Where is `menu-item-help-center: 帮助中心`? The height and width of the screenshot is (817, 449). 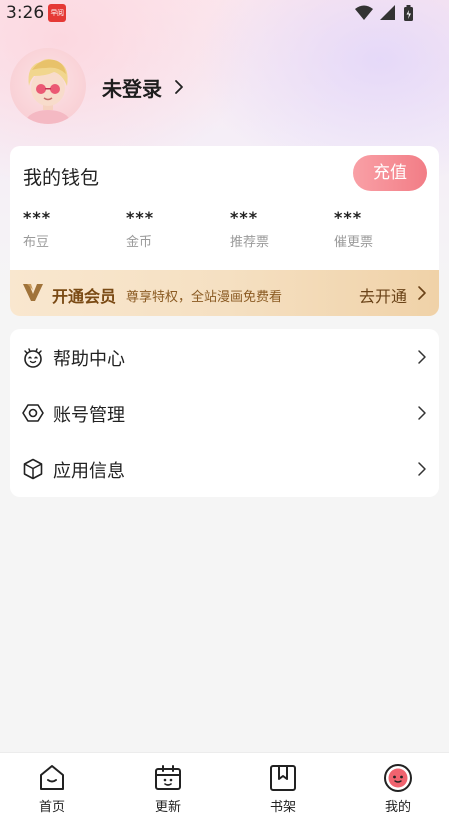
menu-item-help-center: 帮助中心 is located at coordinates (224, 357).